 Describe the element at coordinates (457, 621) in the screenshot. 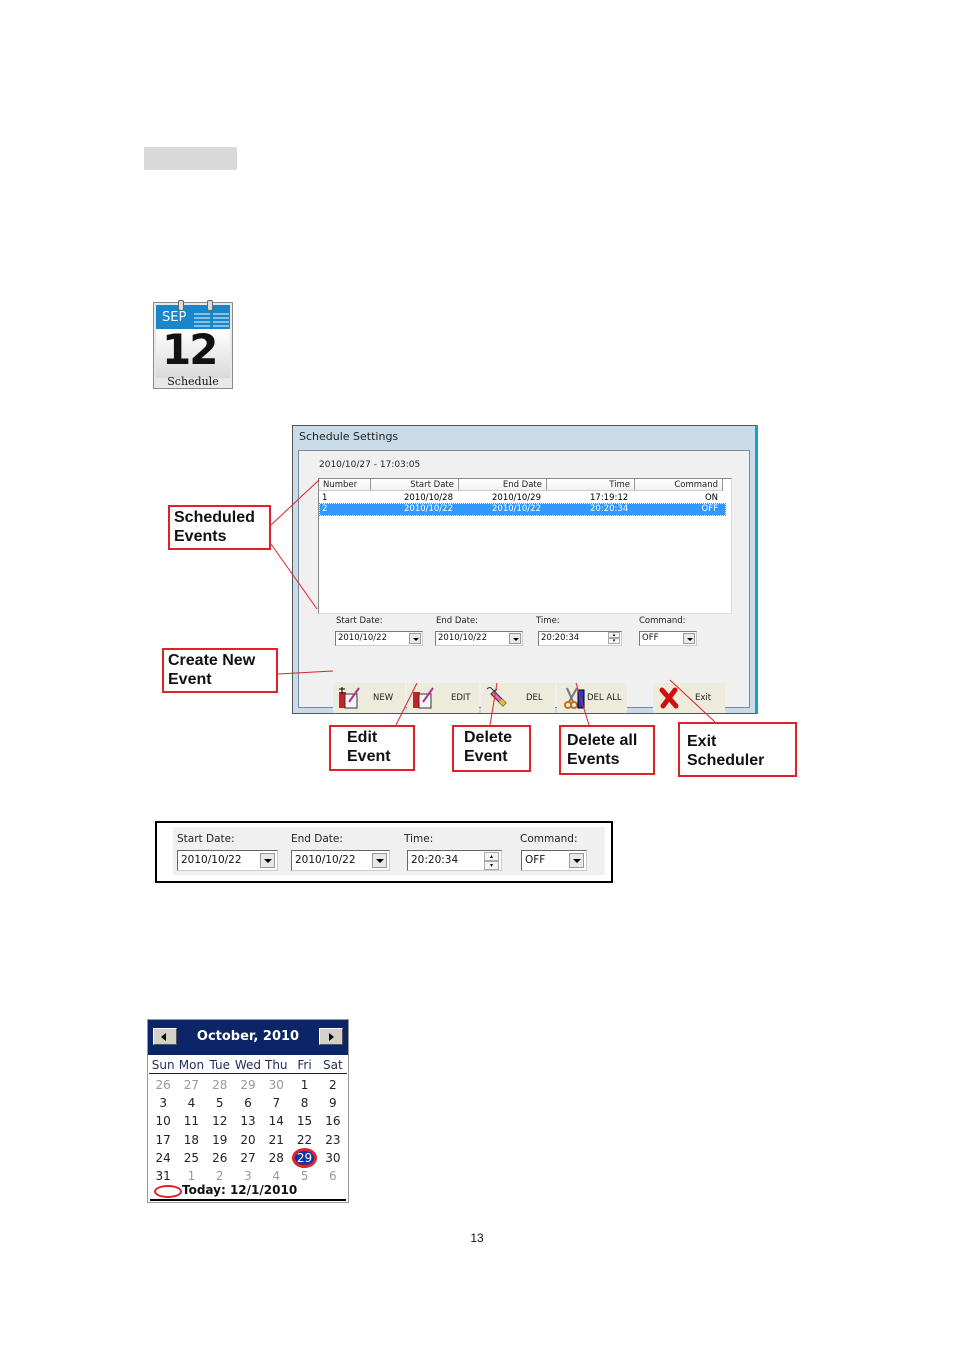

I see `end-date-label: End Date:` at that location.